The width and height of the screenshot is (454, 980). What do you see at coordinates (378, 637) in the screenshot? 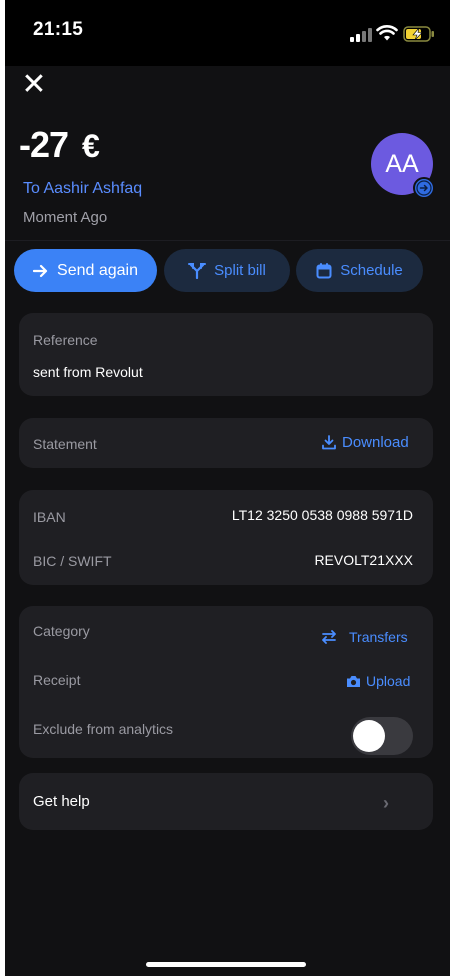
I see `category-value: Transfers` at bounding box center [378, 637].